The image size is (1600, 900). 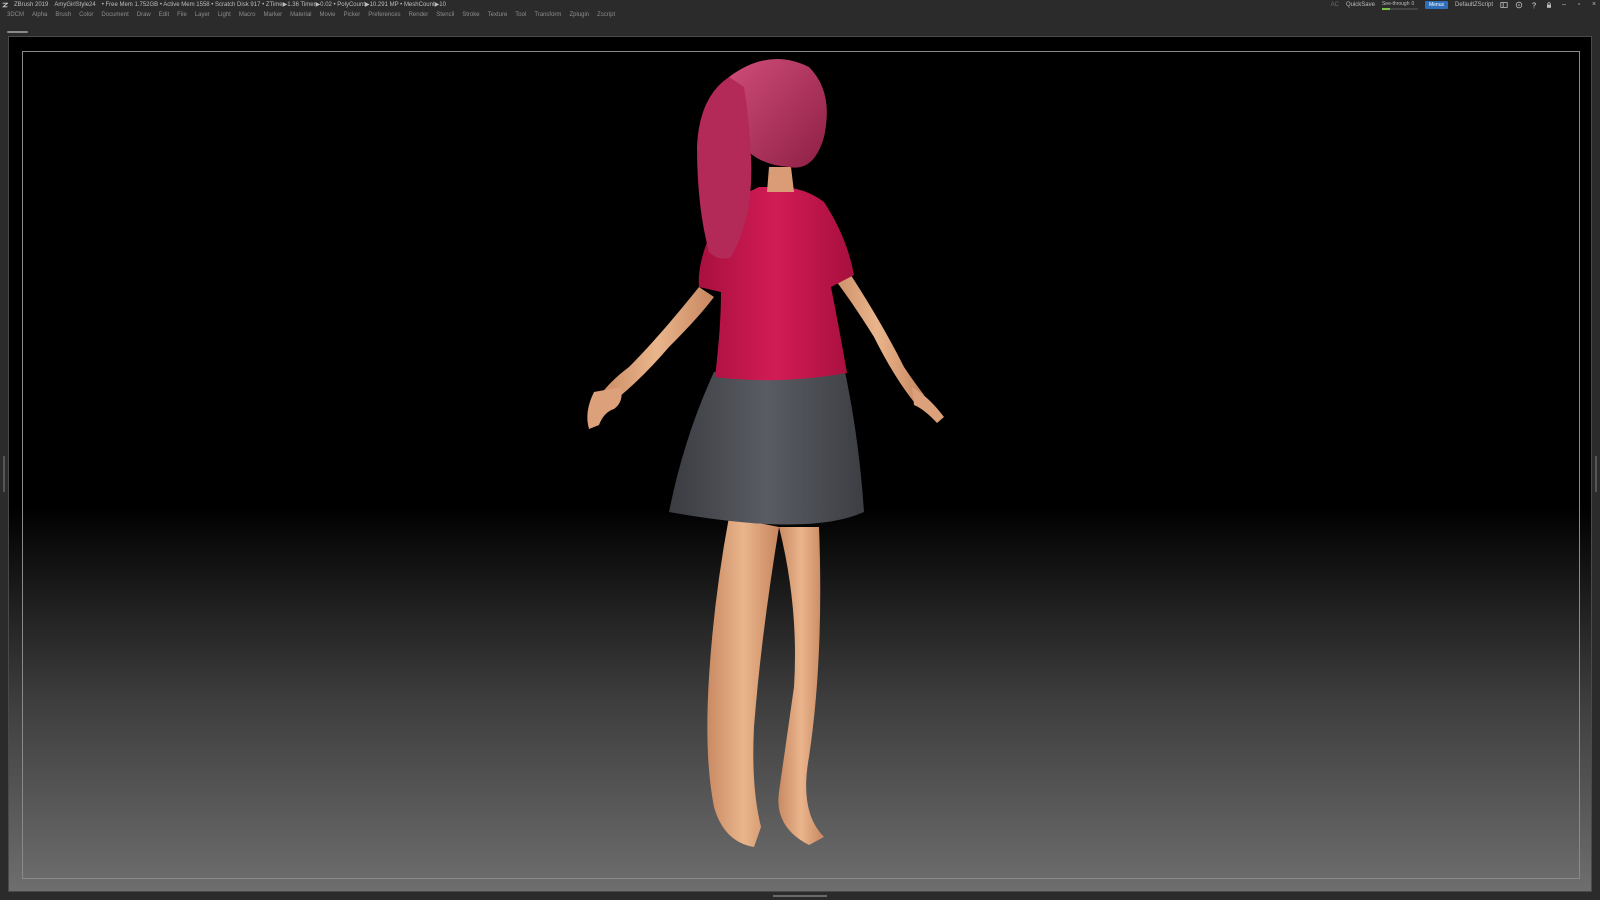 What do you see at coordinates (470, 15) in the screenshot?
I see `menu-stroke: Stroke` at bounding box center [470, 15].